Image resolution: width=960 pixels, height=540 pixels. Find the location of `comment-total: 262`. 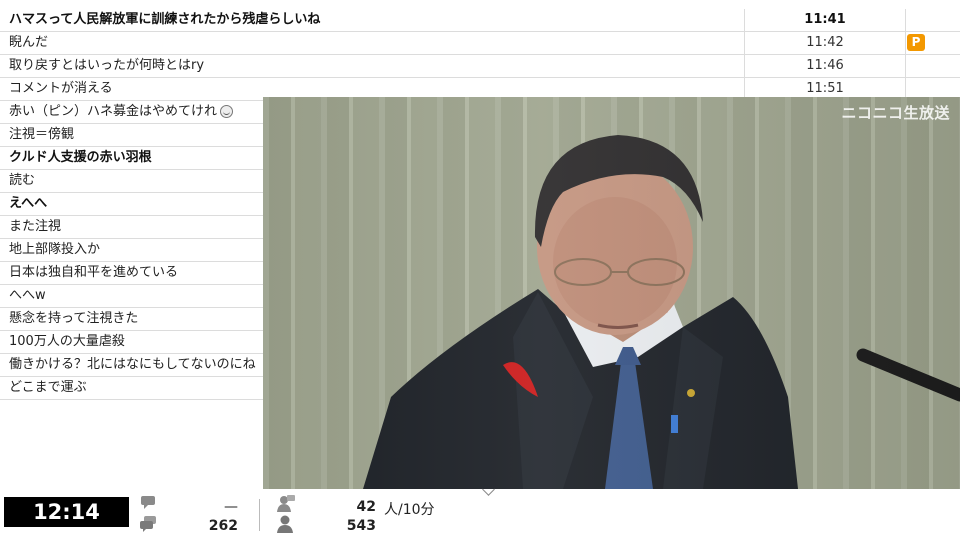

comment-total: 262 is located at coordinates (223, 526).